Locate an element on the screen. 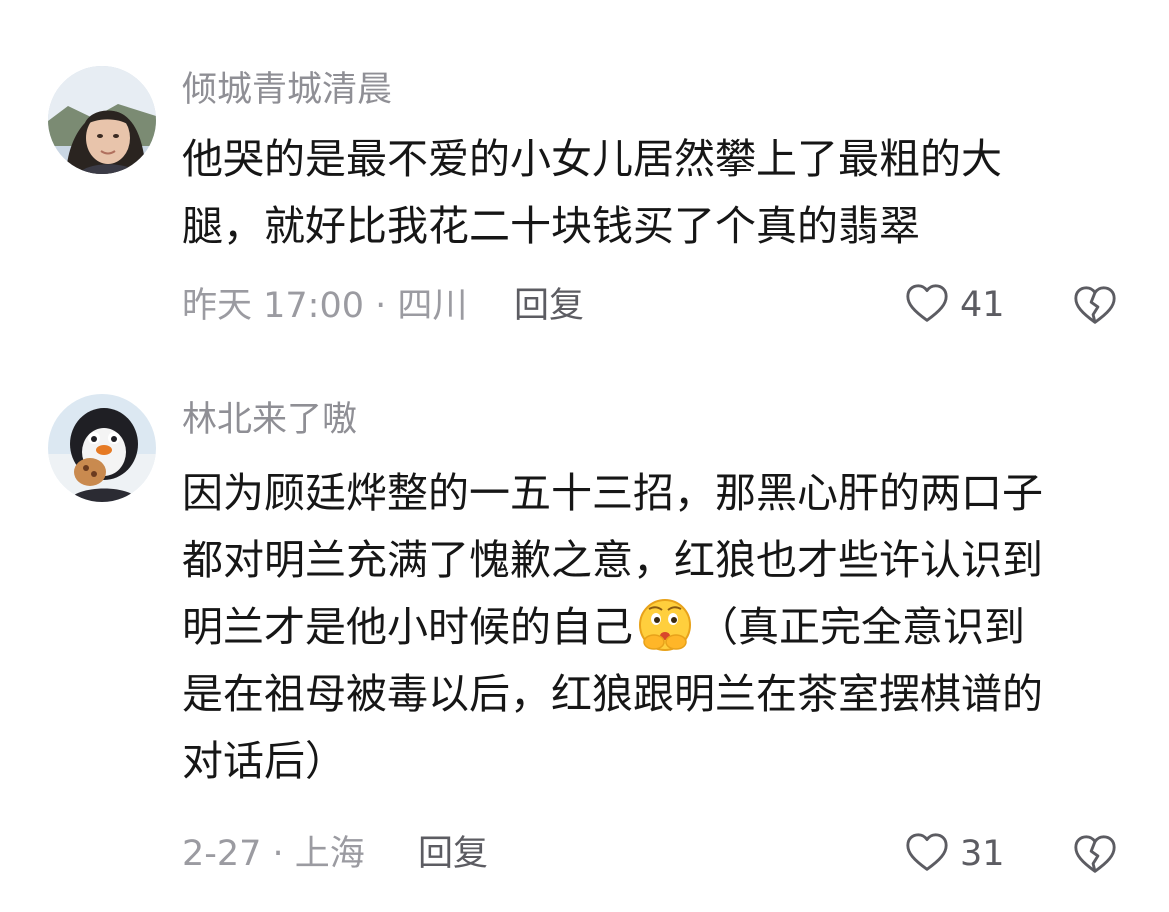  comment-text-line: 腿，就好比我花二十块钱买了个真的翡翠 is located at coordinates (551, 226).